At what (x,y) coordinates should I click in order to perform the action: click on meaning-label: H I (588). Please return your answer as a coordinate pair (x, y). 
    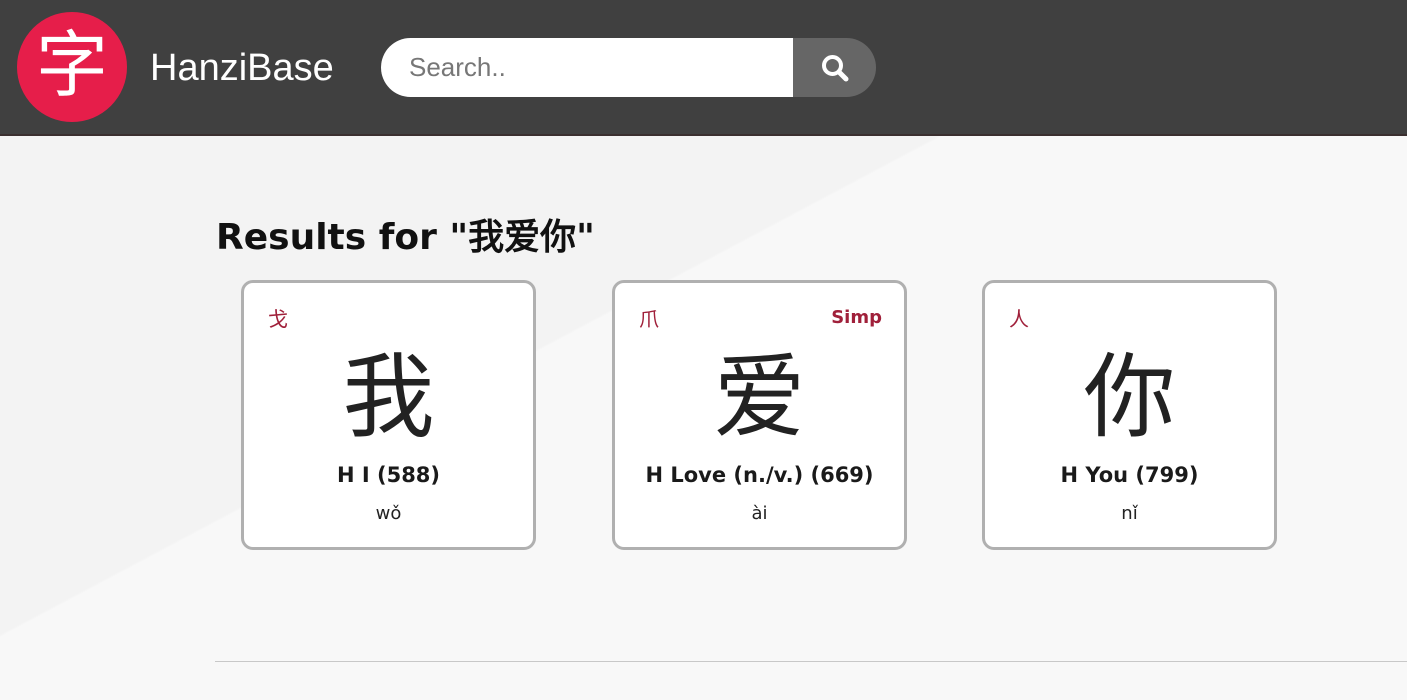
    Looking at the image, I should click on (388, 475).